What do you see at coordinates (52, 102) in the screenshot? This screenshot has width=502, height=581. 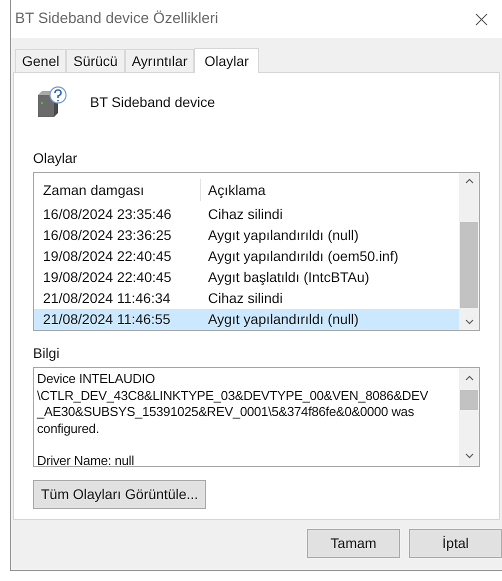 I see `device-unknown-icon` at bounding box center [52, 102].